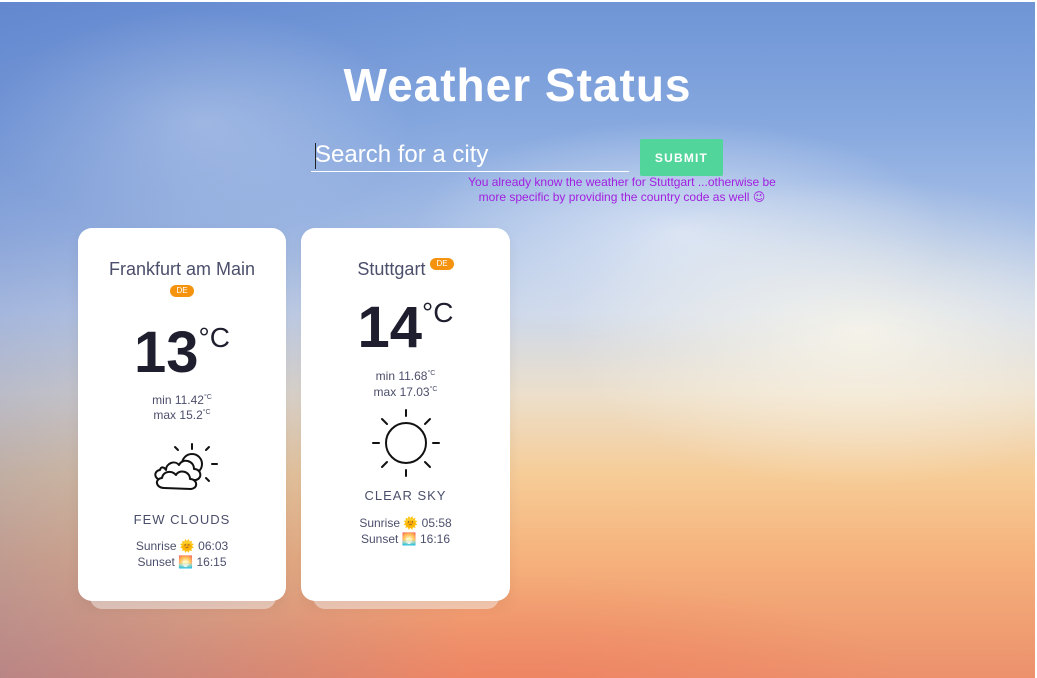 The width and height of the screenshot is (1037, 678). What do you see at coordinates (435, 539) in the screenshot?
I see `sunset-value: 16:16` at bounding box center [435, 539].